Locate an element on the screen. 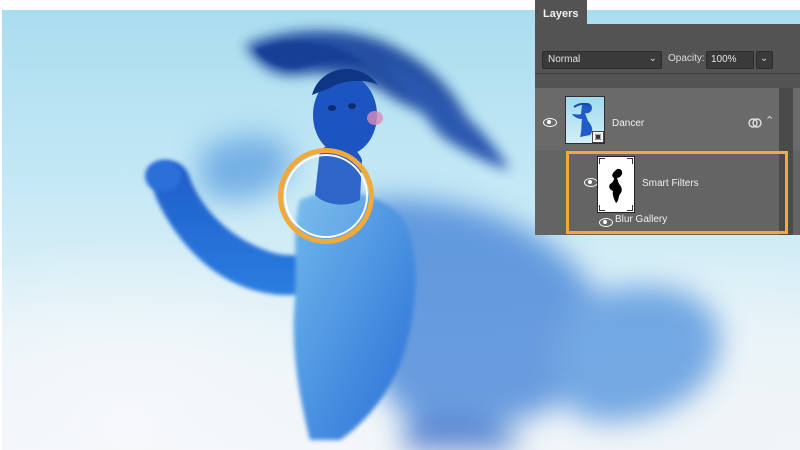 The image size is (800, 450). blend-mode-select: Normal ⌄ is located at coordinates (602, 60).